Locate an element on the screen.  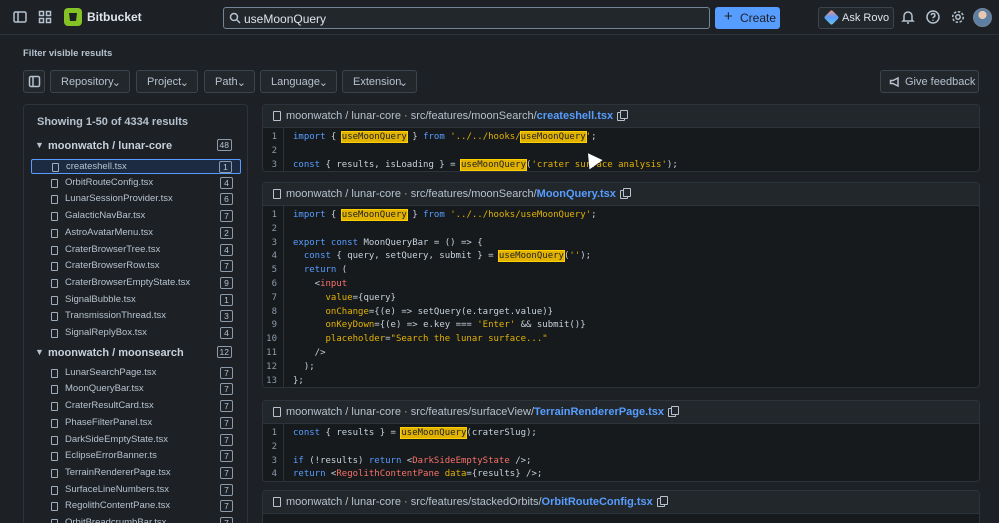
file-list-item: TransmissionThread.tsx 3 is located at coordinates (136, 316).